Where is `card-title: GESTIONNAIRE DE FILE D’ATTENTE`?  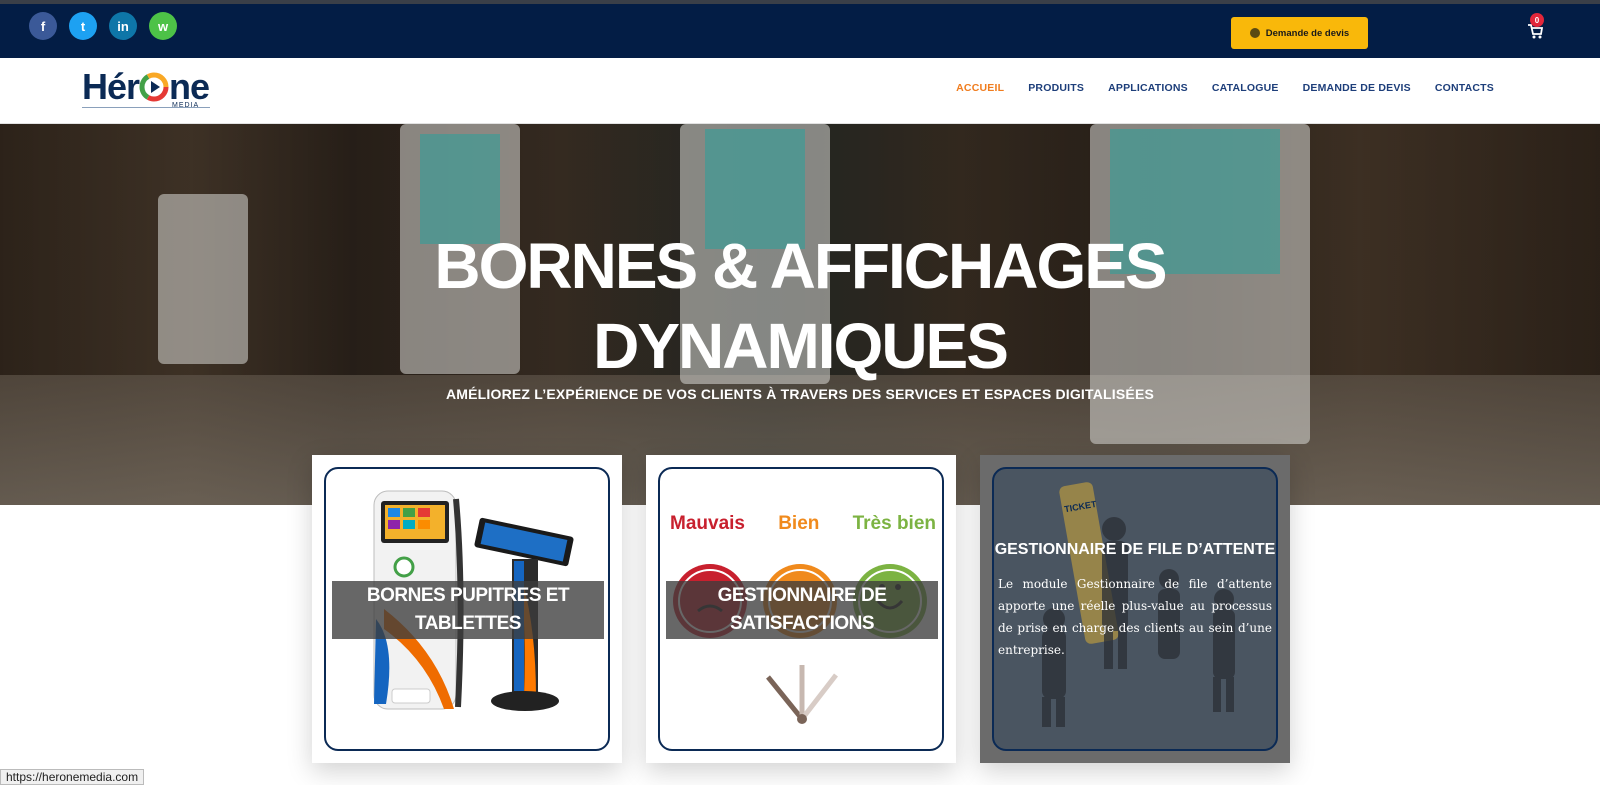
card-title: GESTIONNAIRE DE FILE D’ATTENTE is located at coordinates (1135, 549).